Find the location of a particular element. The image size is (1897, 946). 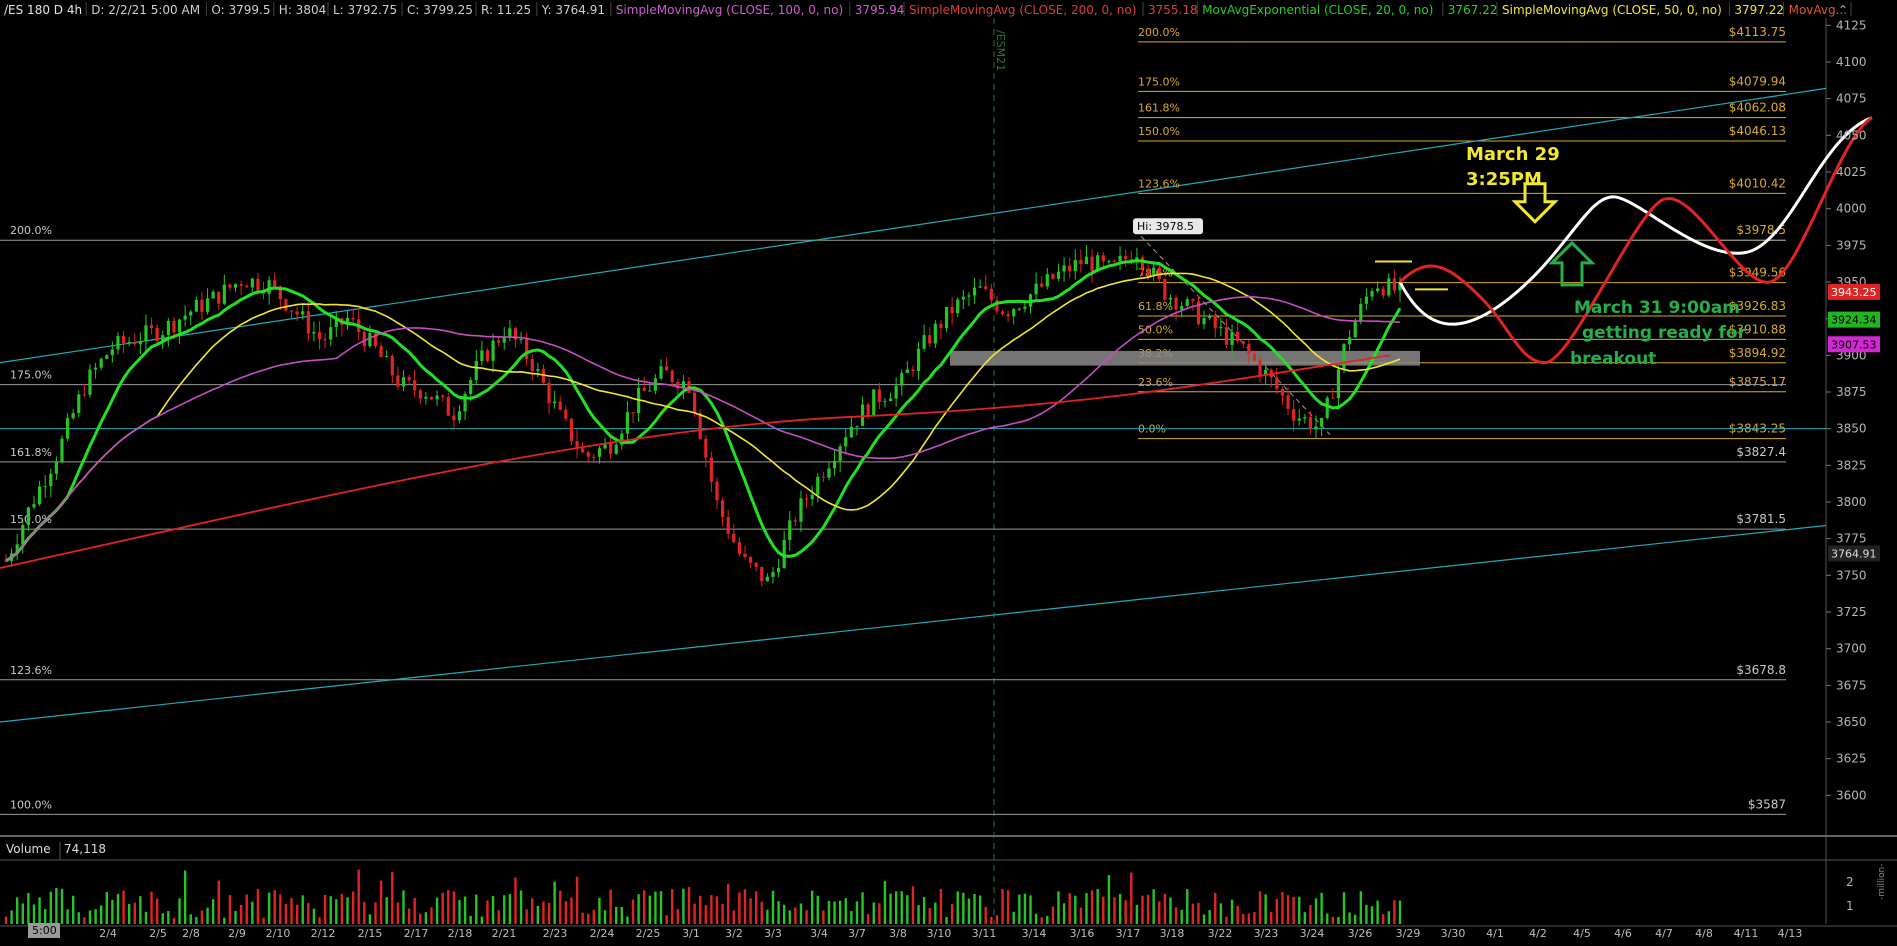

fib-percent-label: 23.6% is located at coordinates (1155, 382).